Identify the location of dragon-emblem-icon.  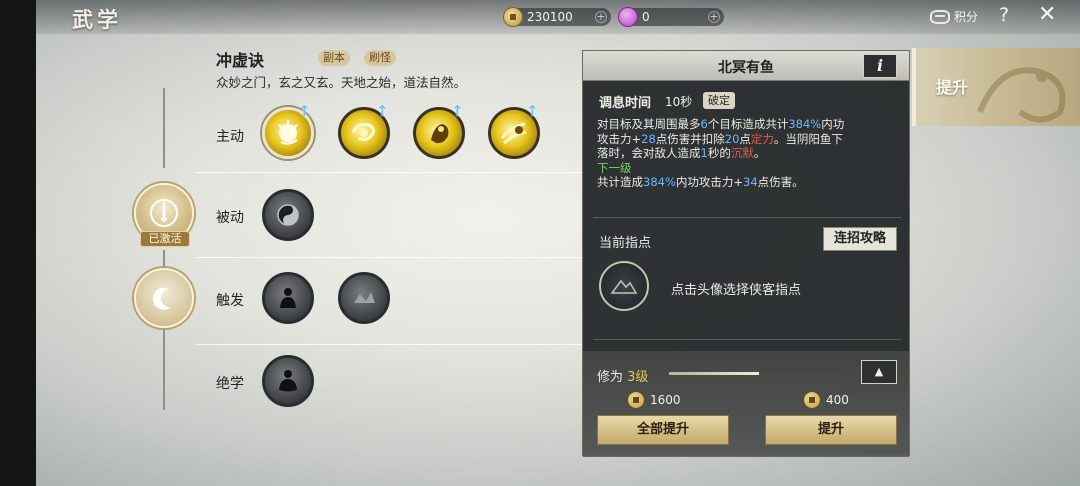
(1021, 95).